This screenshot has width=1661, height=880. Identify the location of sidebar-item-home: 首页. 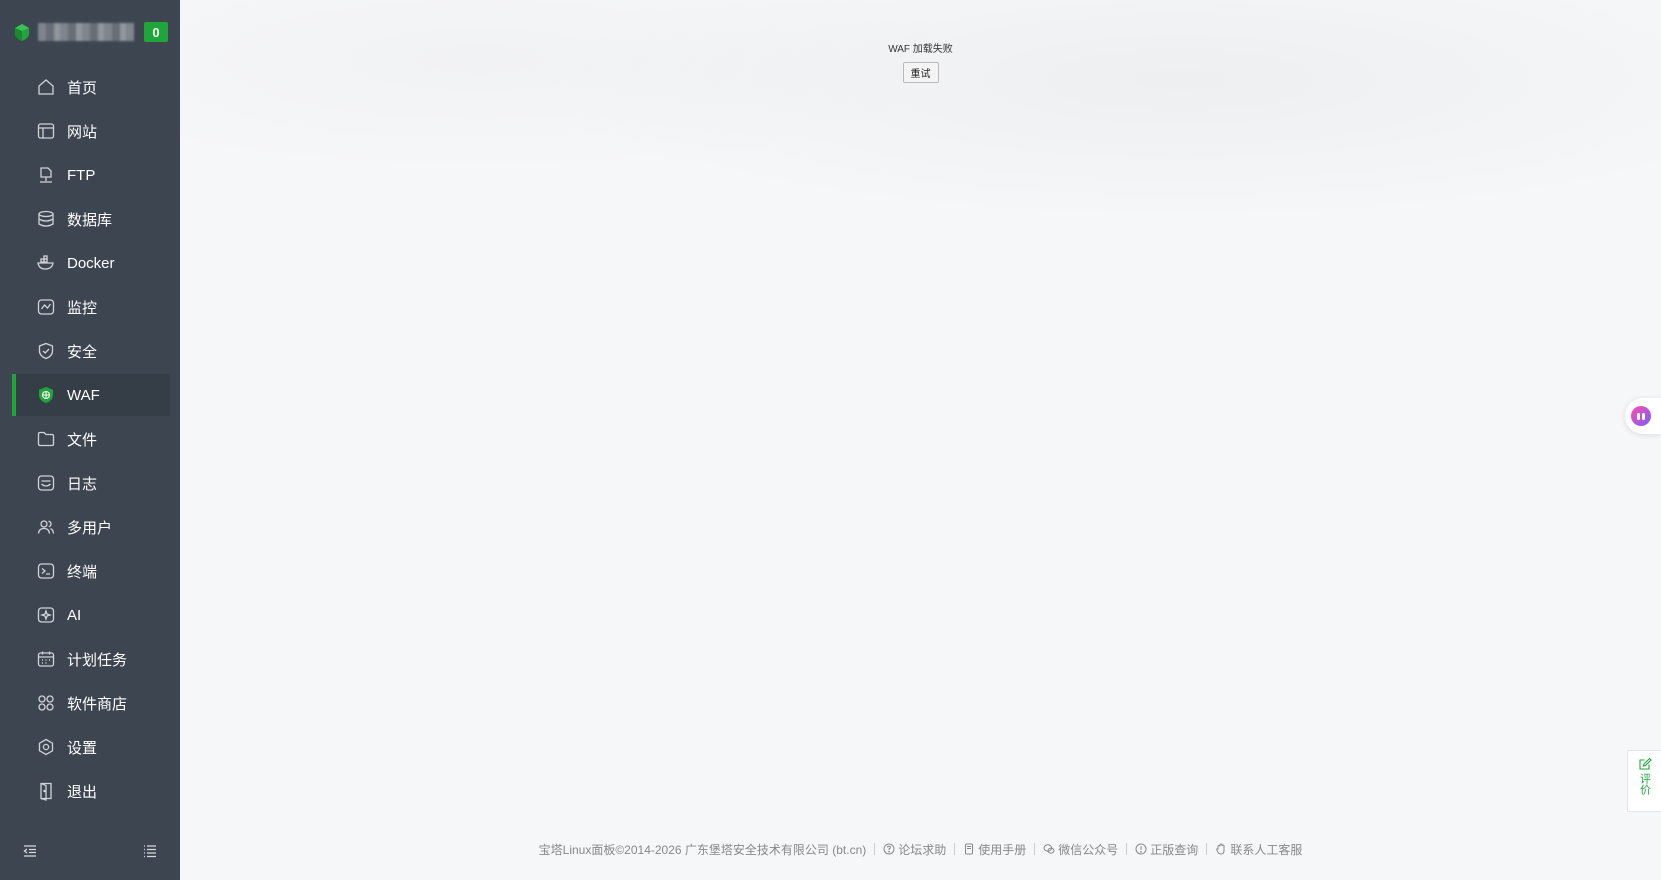
(91, 87).